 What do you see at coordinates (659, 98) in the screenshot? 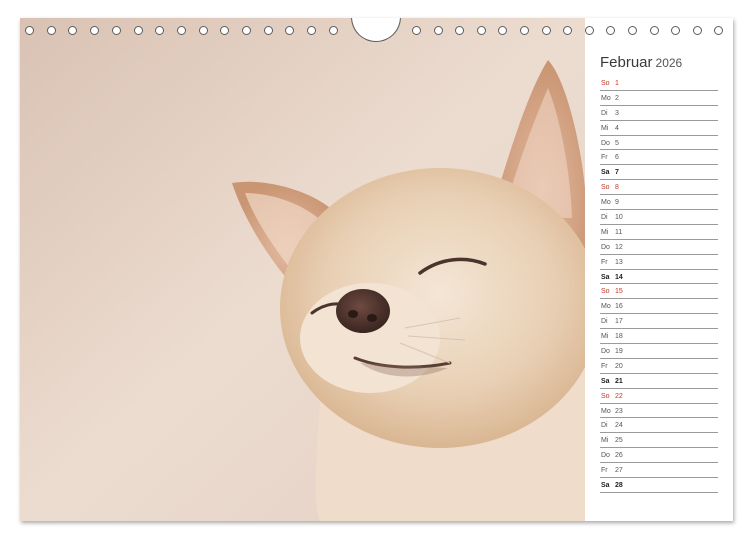
I see `day-row: Mo 2` at bounding box center [659, 98].